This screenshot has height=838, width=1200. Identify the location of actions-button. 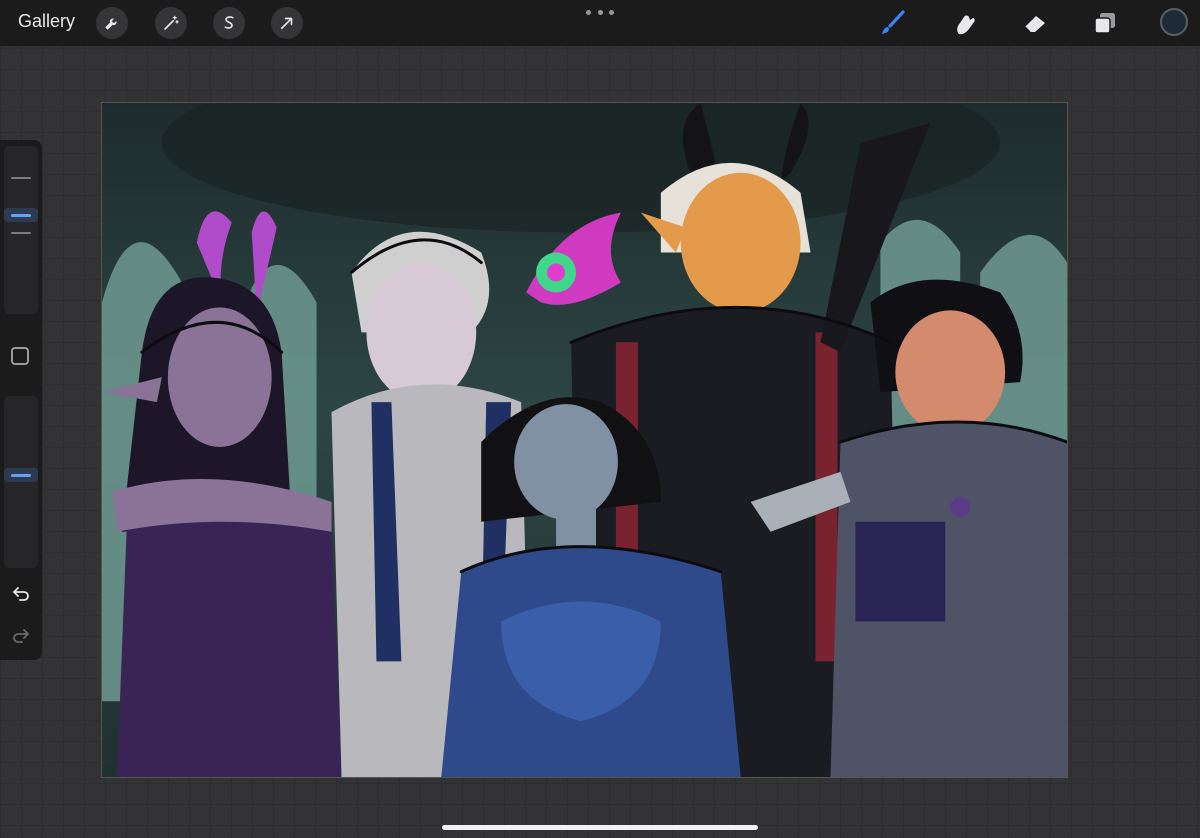
(112, 23).